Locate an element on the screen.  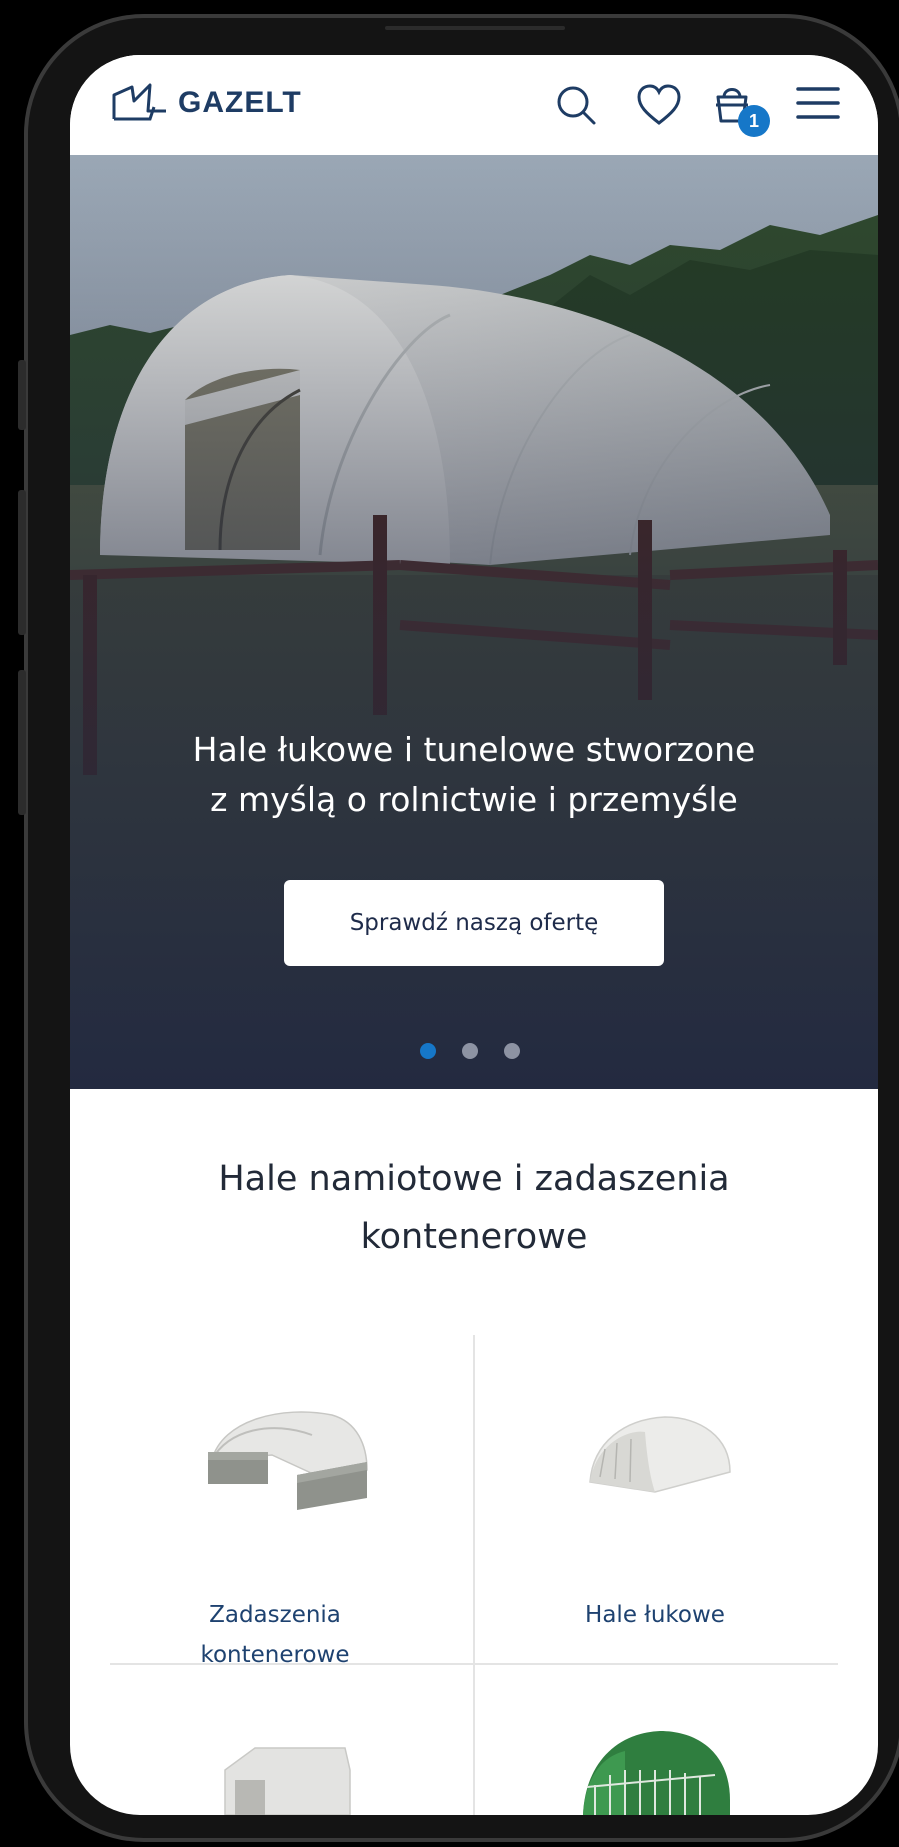
phone-speaker is located at coordinates (475, 28).